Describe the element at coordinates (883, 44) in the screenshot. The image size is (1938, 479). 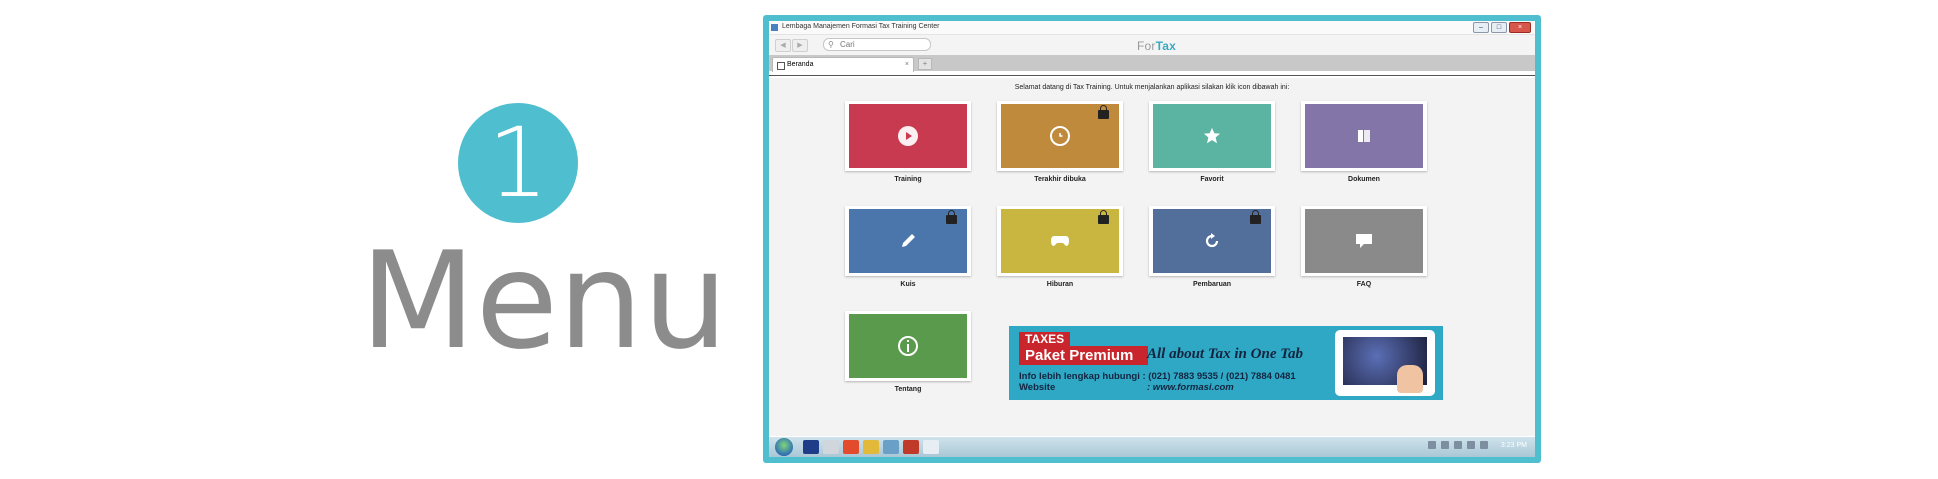
I see `search-input` at that location.